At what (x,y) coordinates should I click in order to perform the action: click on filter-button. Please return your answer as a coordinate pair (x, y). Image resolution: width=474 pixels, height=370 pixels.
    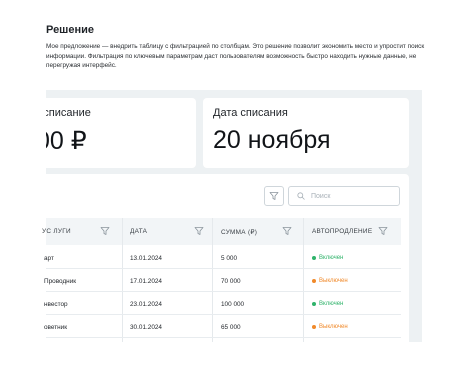
    Looking at the image, I should click on (274, 196).